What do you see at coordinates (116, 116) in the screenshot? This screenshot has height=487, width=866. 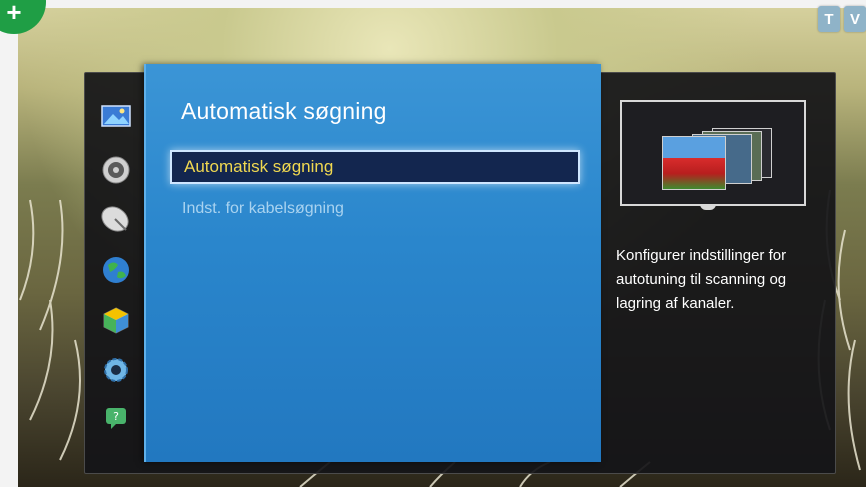 I see `picture-icon` at bounding box center [116, 116].